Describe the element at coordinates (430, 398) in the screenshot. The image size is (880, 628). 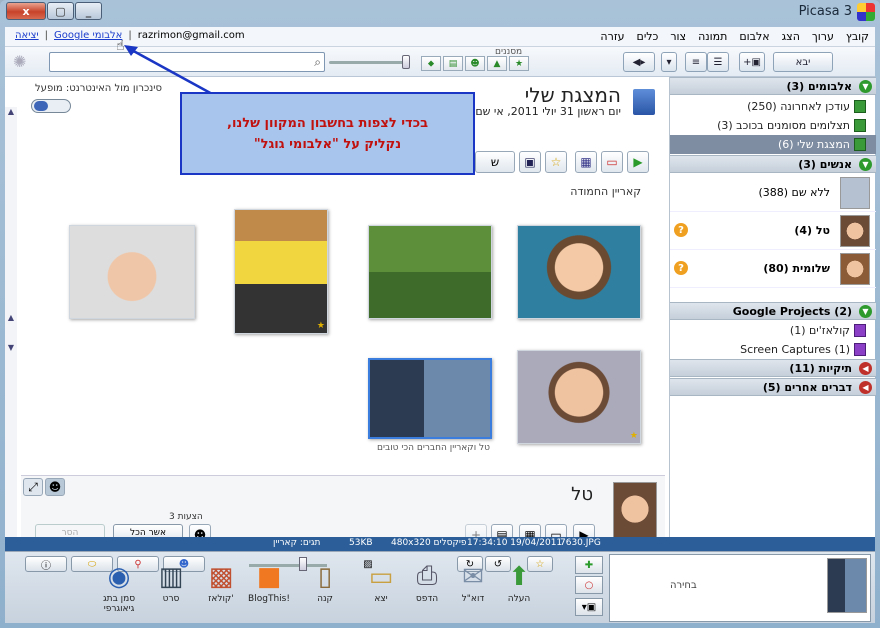
I see `photo-thumbnail-selected` at that location.